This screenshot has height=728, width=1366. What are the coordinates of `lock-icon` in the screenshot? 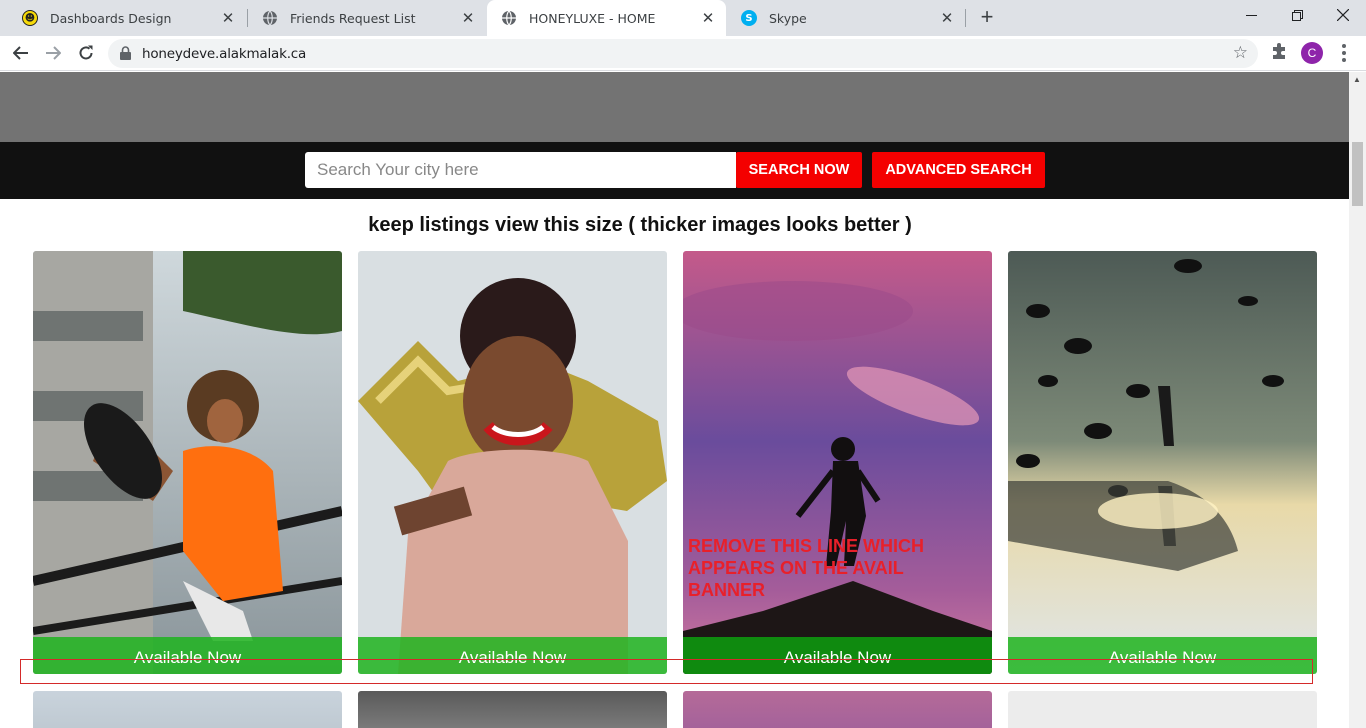 It's located at (125, 55).